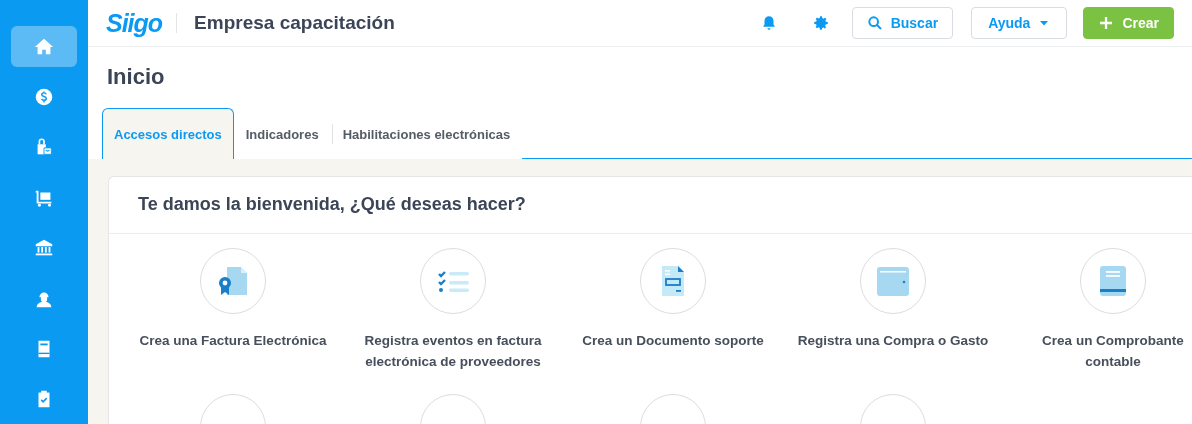 The image size is (1192, 424). Describe the element at coordinates (893, 340) in the screenshot. I see `shortcut-label: Registra una Compra o Gasto` at that location.